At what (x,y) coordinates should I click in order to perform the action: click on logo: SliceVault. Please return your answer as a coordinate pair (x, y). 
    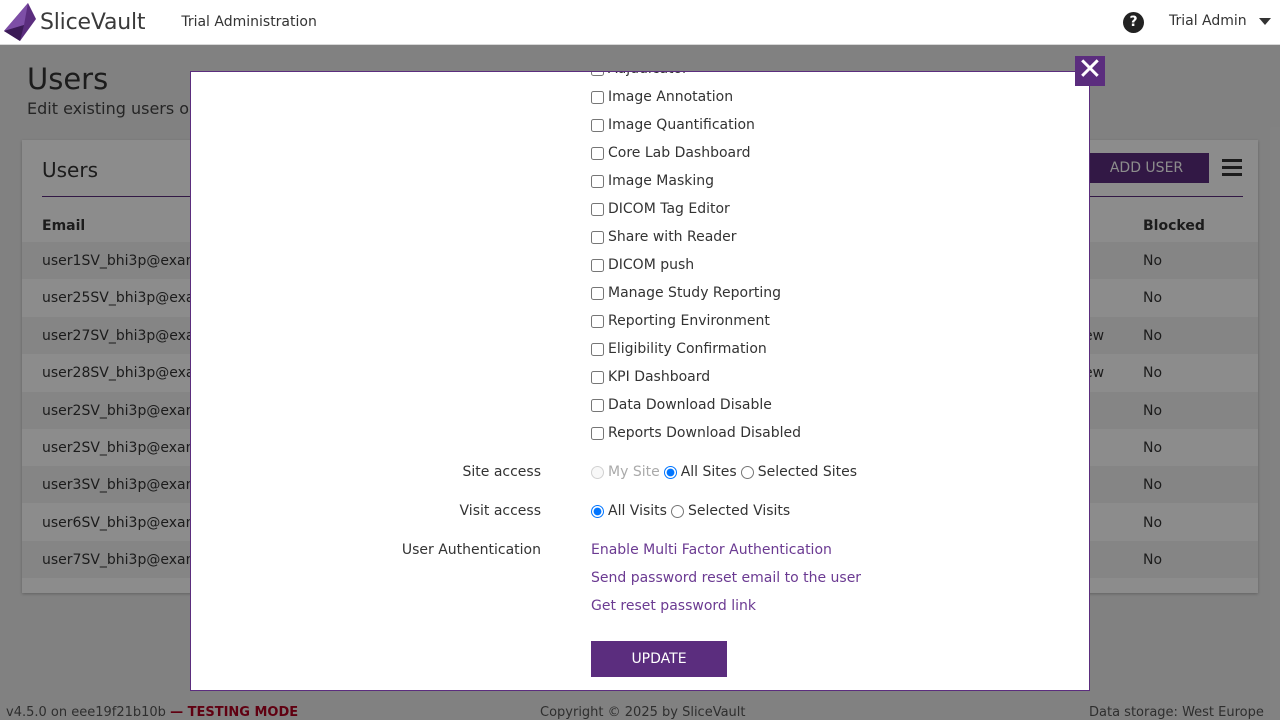
    Looking at the image, I should click on (75, 22).